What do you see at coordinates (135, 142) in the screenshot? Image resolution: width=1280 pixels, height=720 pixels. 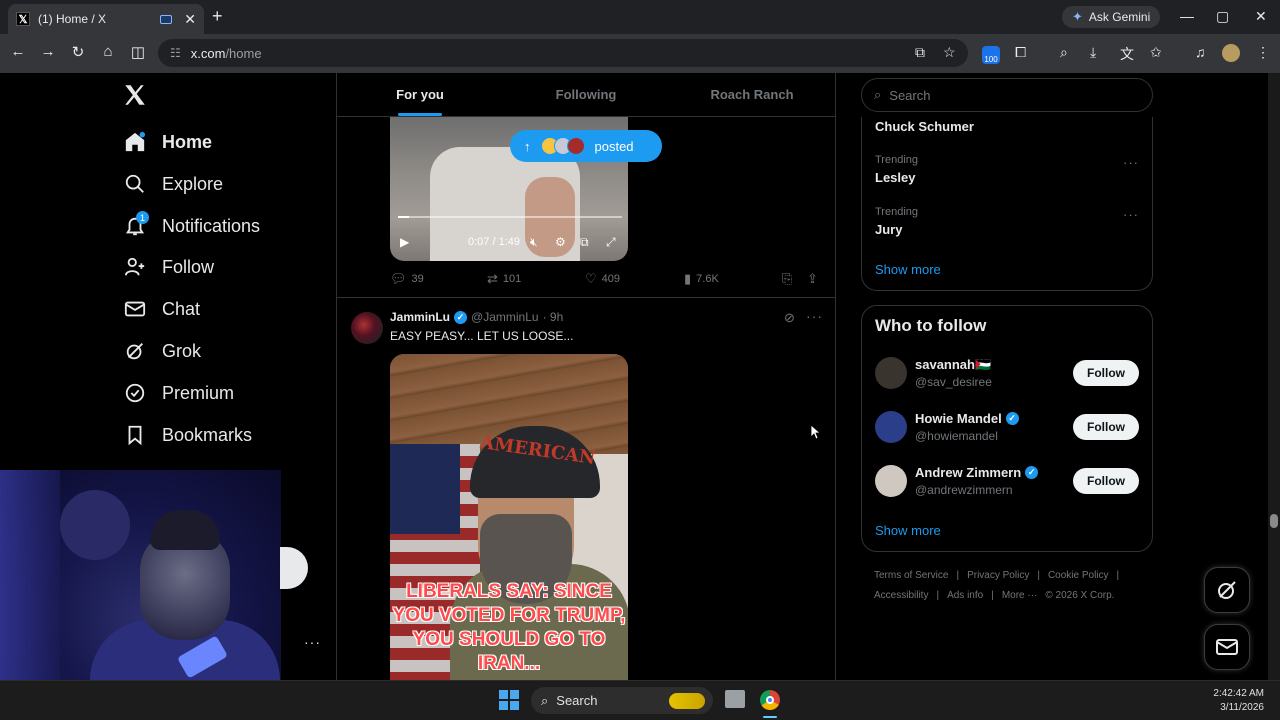 I see `home-icon` at bounding box center [135, 142].